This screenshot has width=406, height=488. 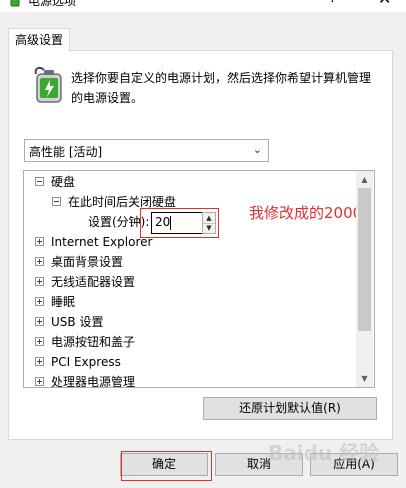 What do you see at coordinates (77, 322) in the screenshot?
I see `tree-item-label: USB 设置` at bounding box center [77, 322].